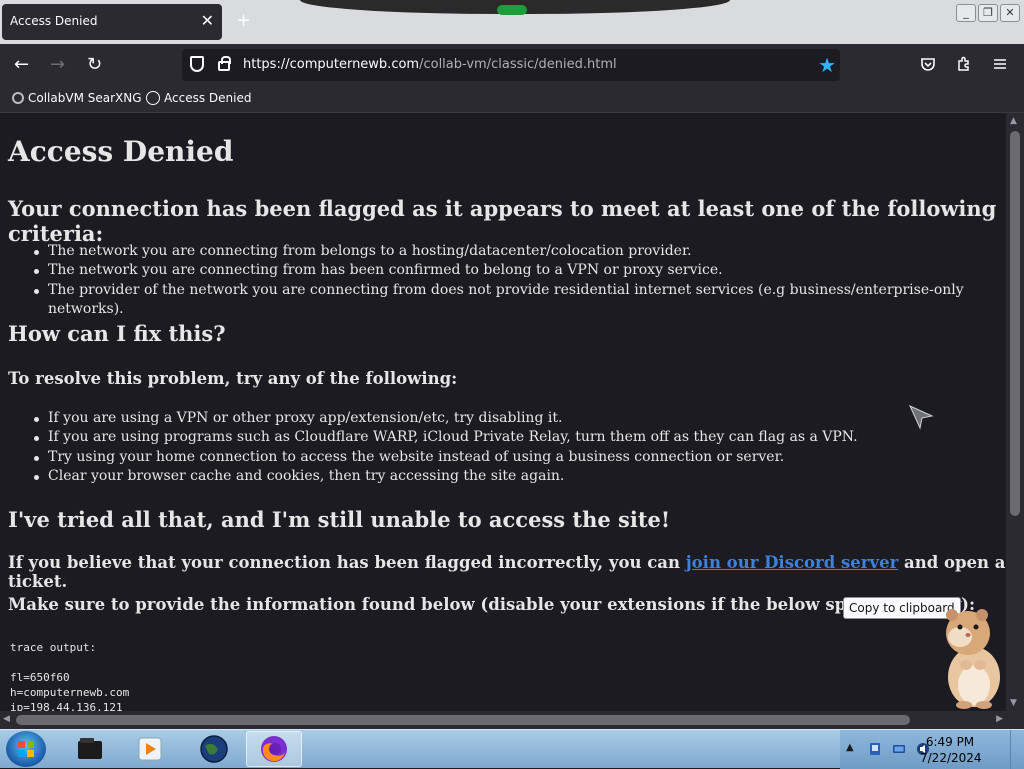 The width and height of the screenshot is (1024, 769). What do you see at coordinates (921, 417) in the screenshot?
I see `mouse-cursor-icon` at bounding box center [921, 417].